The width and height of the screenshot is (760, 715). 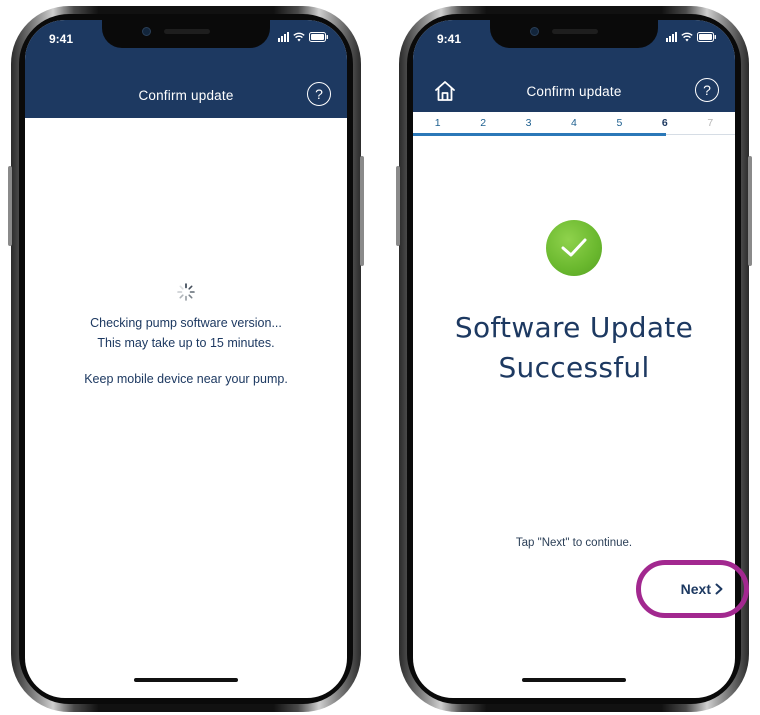 I want to click on step-1: 1, so click(x=437, y=123).